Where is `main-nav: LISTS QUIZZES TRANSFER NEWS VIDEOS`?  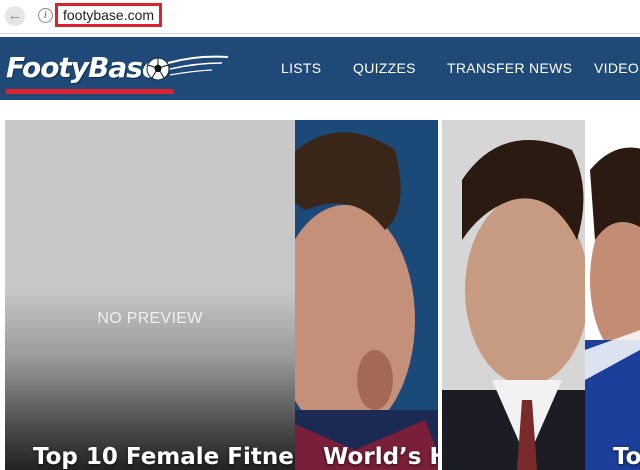 main-nav: LISTS QUIZZES TRANSFER NEWS VIDEOS is located at coordinates (320, 68).